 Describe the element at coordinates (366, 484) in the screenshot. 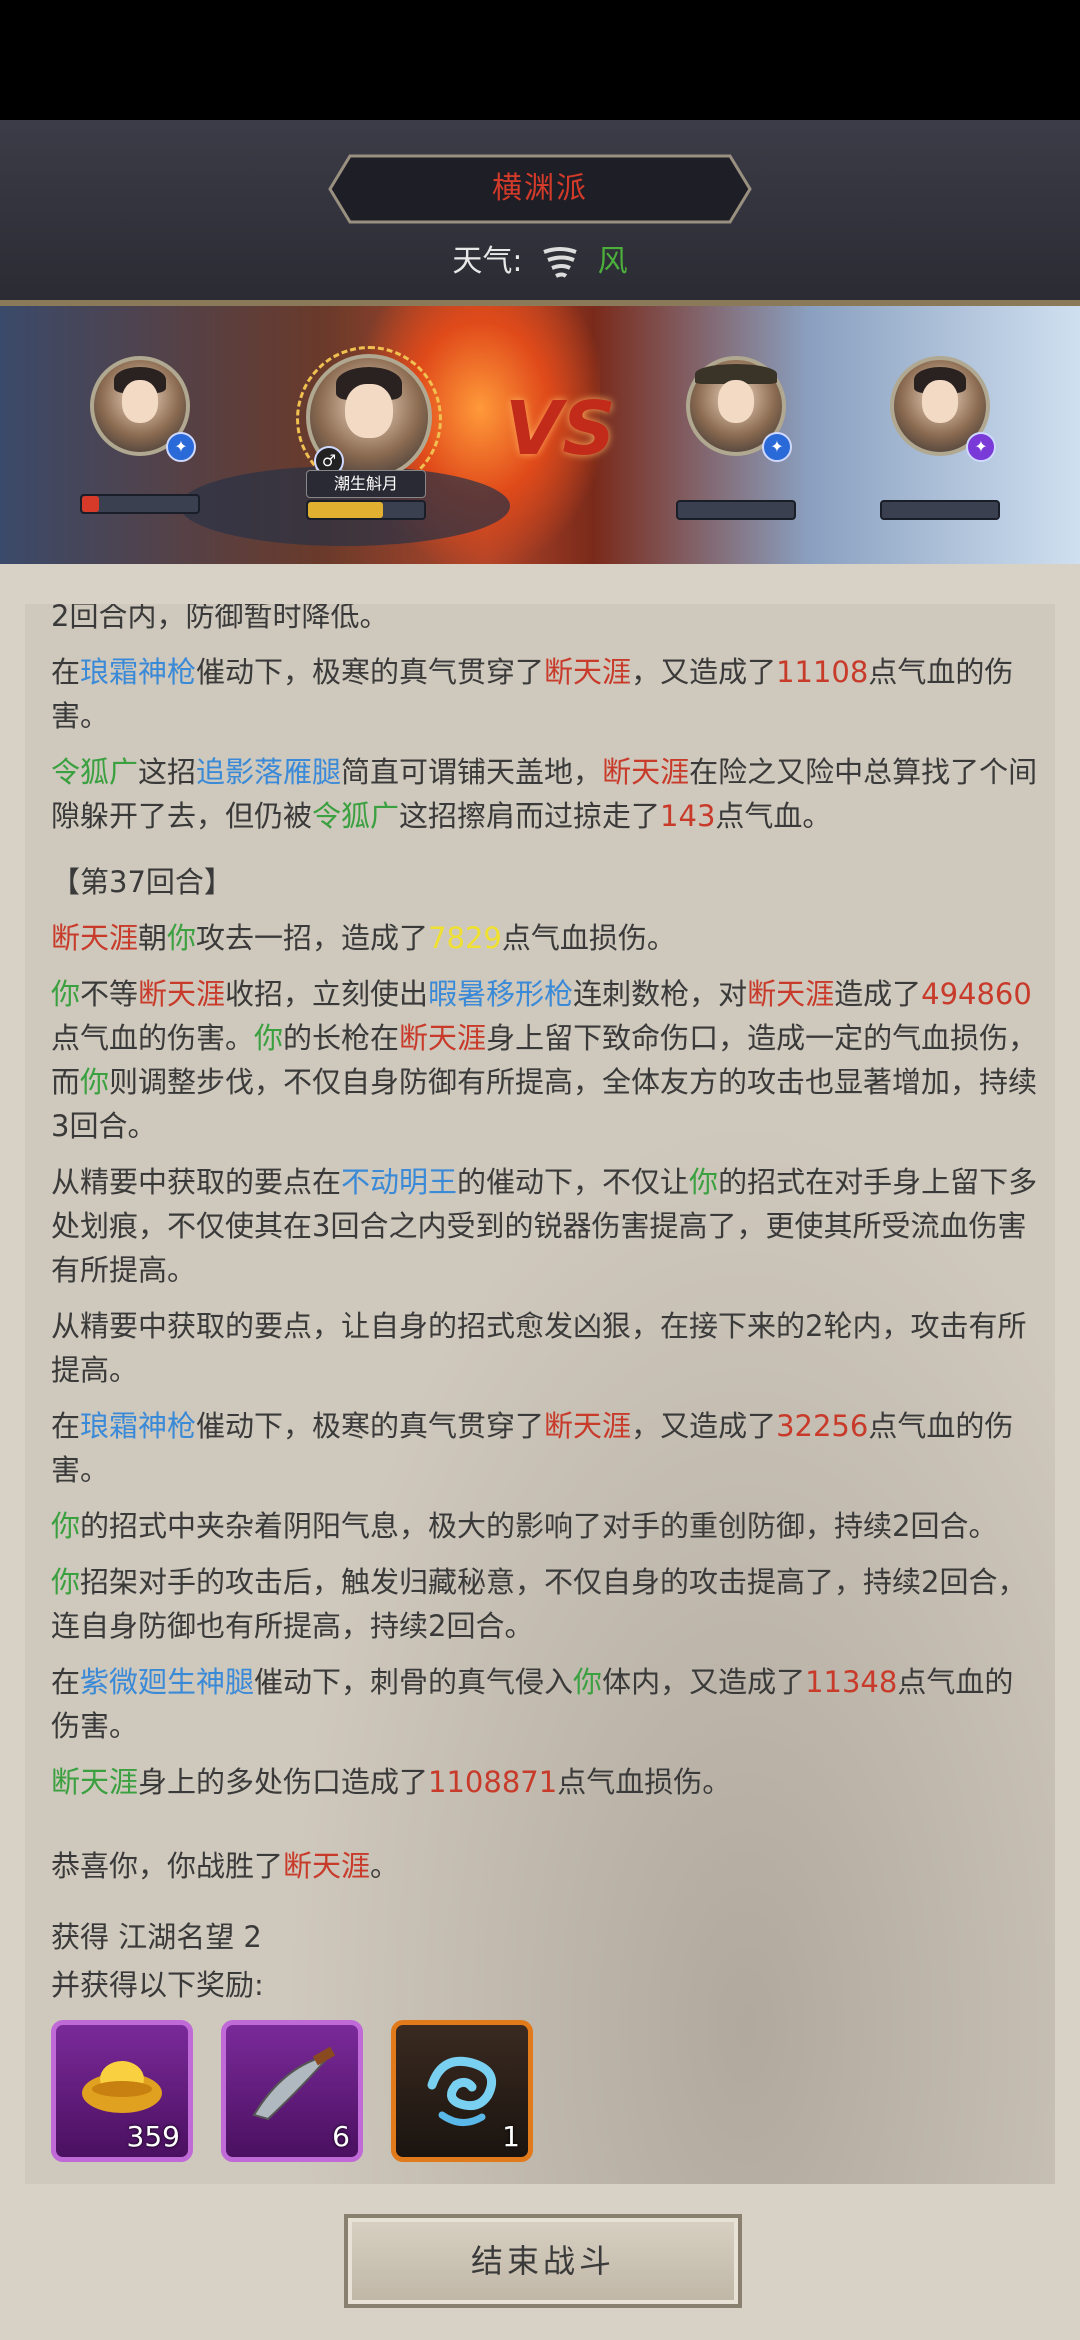

I see `active-name-tag: 潮生斛月` at that location.